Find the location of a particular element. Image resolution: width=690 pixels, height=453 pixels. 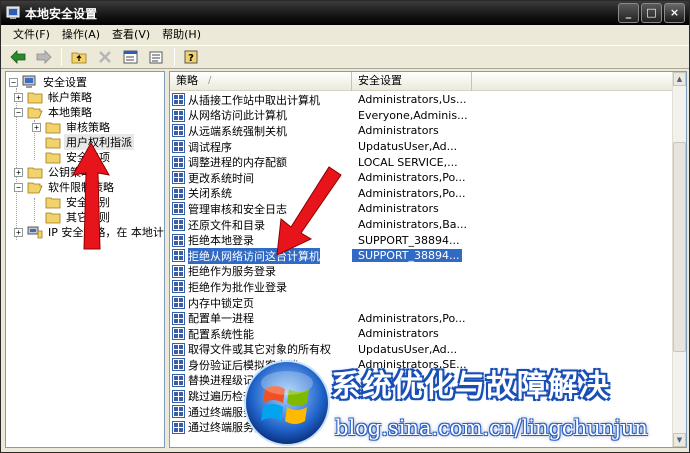

policy-name-cell: 配置系统性能 is located at coordinates (261, 334).